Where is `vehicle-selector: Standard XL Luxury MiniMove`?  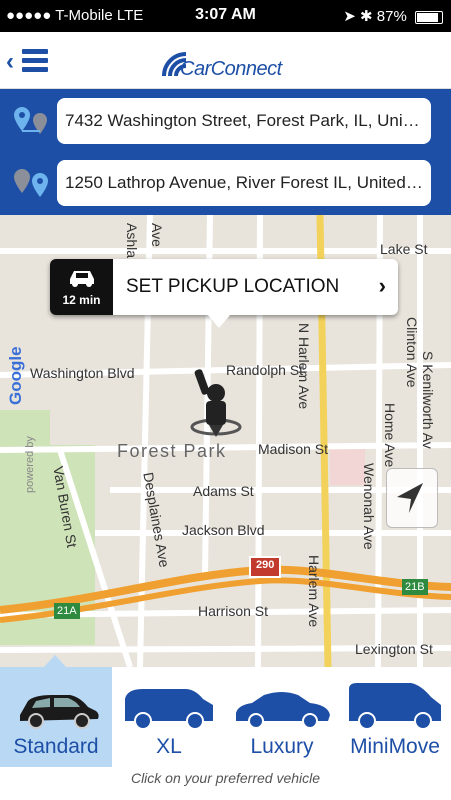 vehicle-selector: Standard XL Luxury MiniMove is located at coordinates (225, 717).